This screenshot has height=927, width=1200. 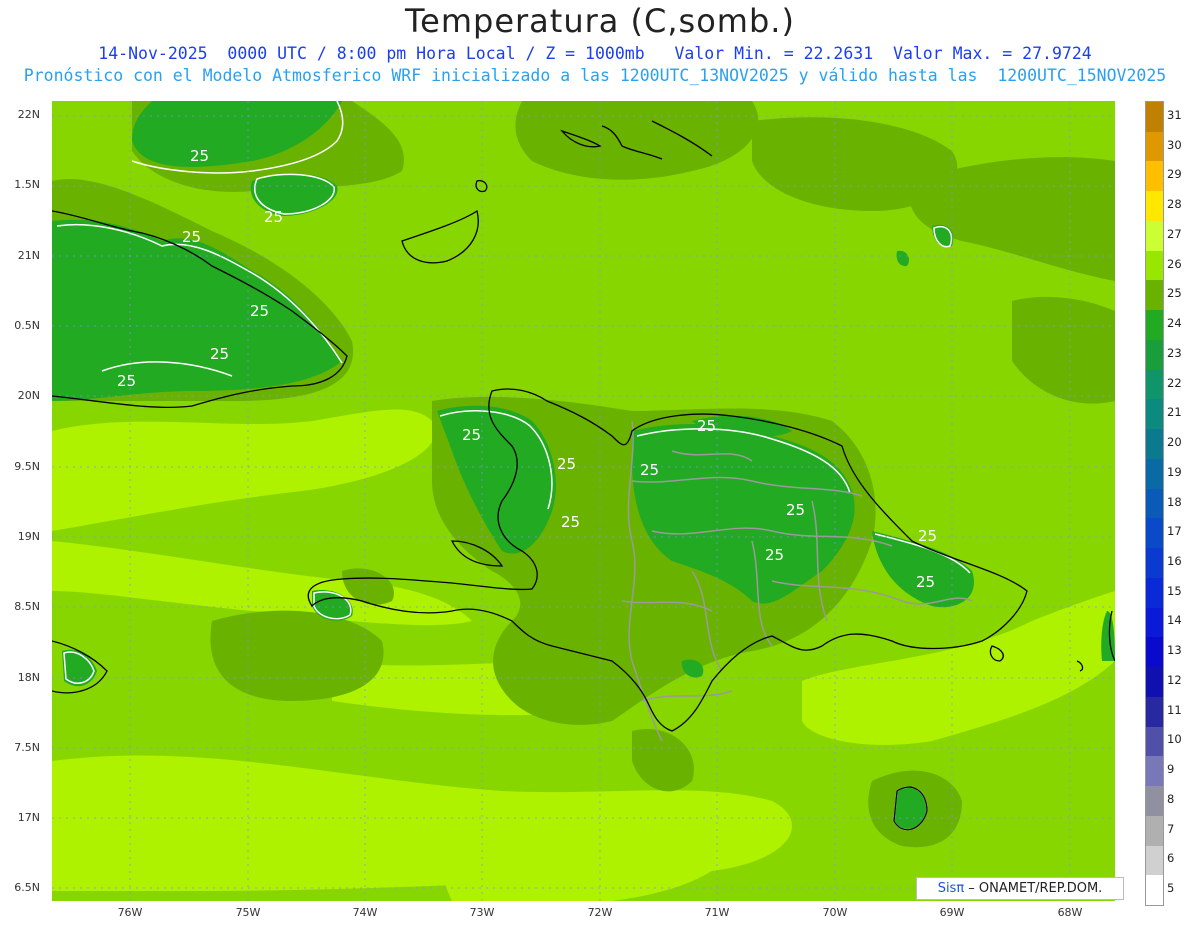 What do you see at coordinates (365, 912) in the screenshot?
I see `lon-label: 74W` at bounding box center [365, 912].